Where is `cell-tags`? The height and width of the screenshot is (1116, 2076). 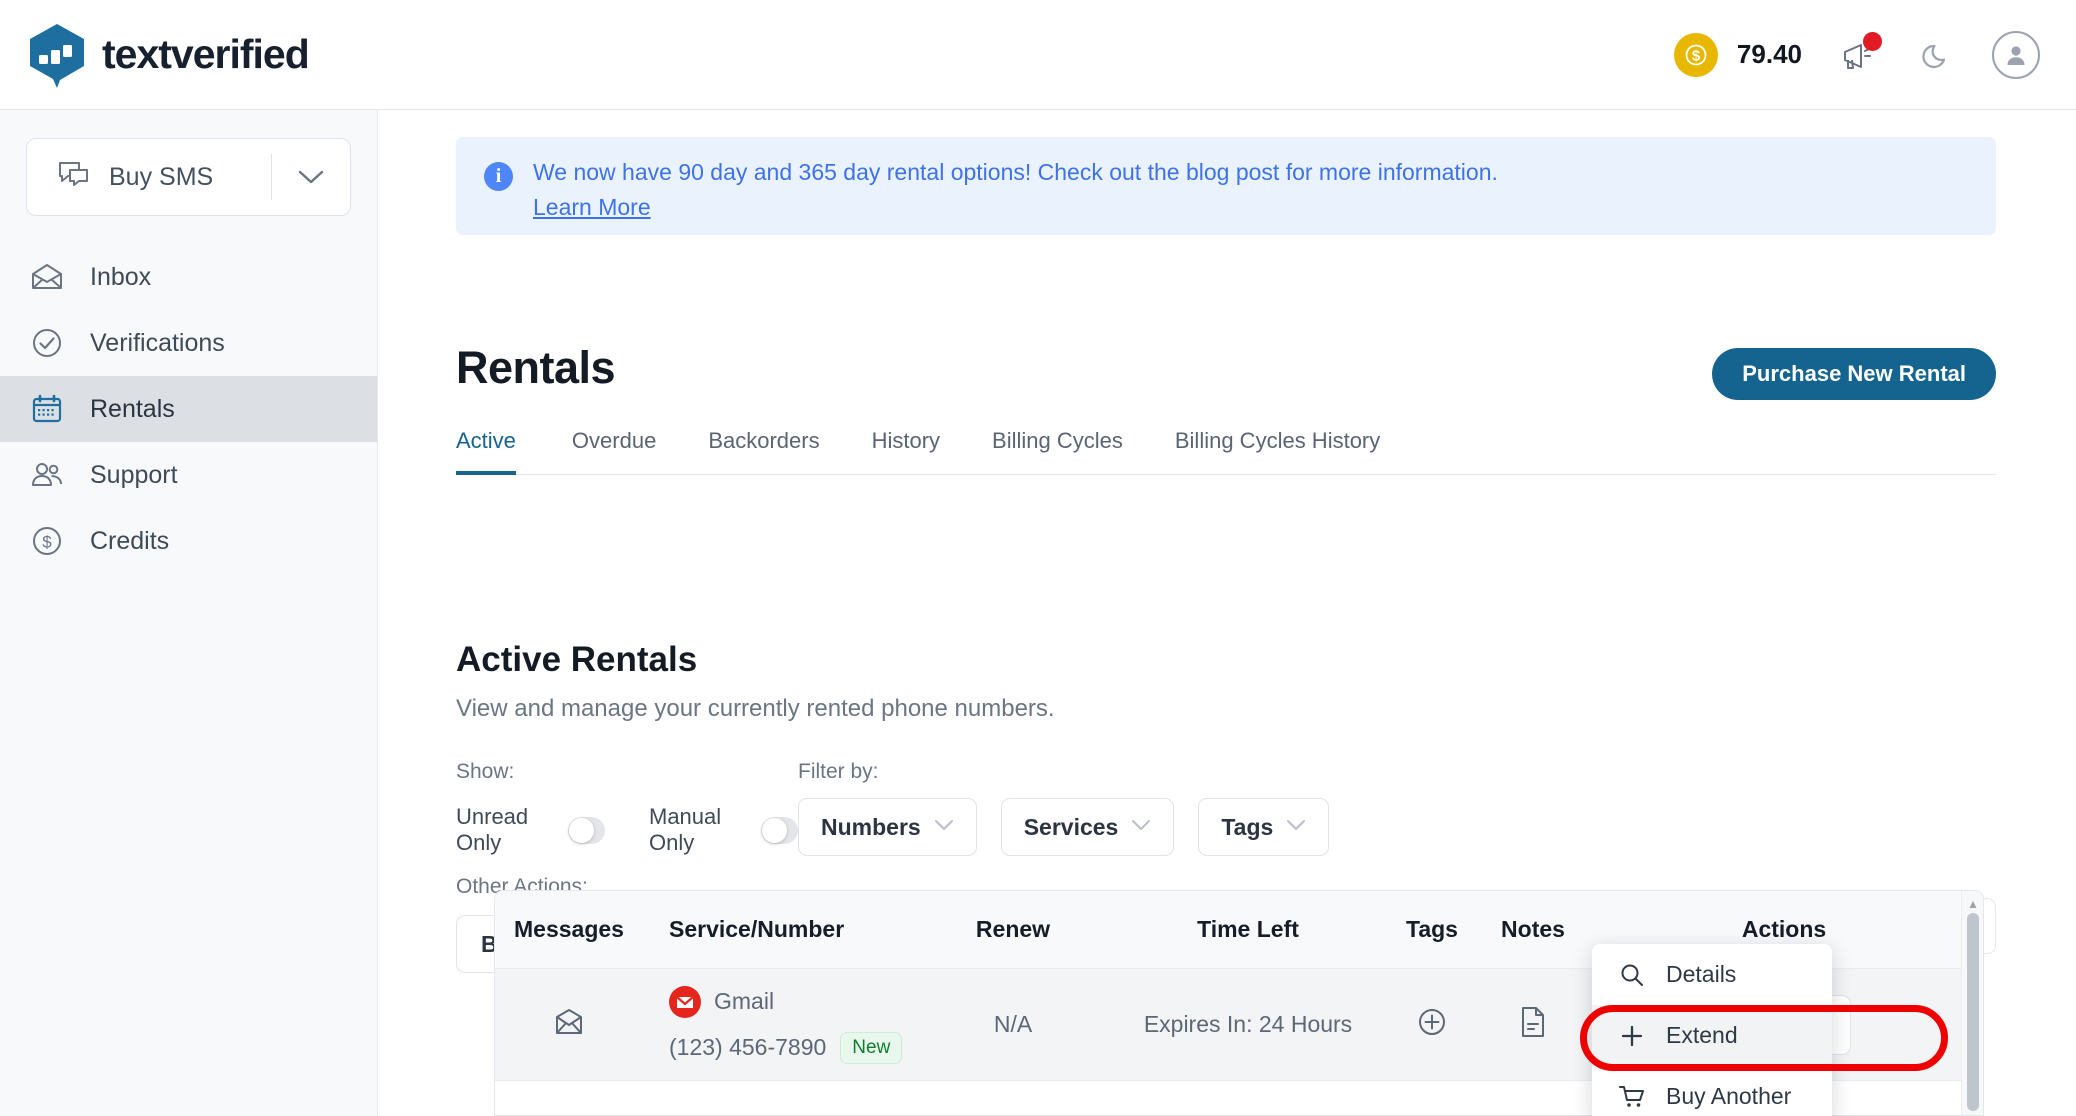 cell-tags is located at coordinates (1432, 1024).